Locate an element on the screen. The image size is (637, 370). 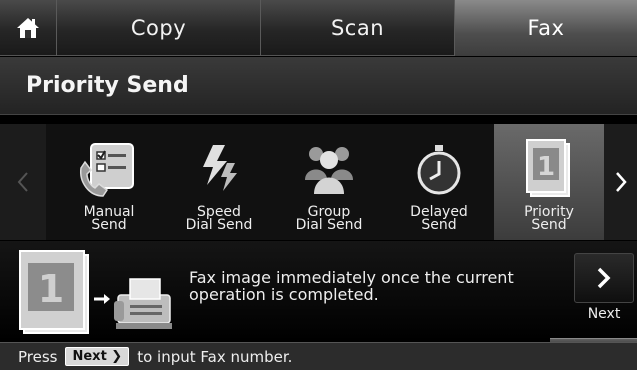
option-priority-send: 1 Priority Send is located at coordinates (549, 182).